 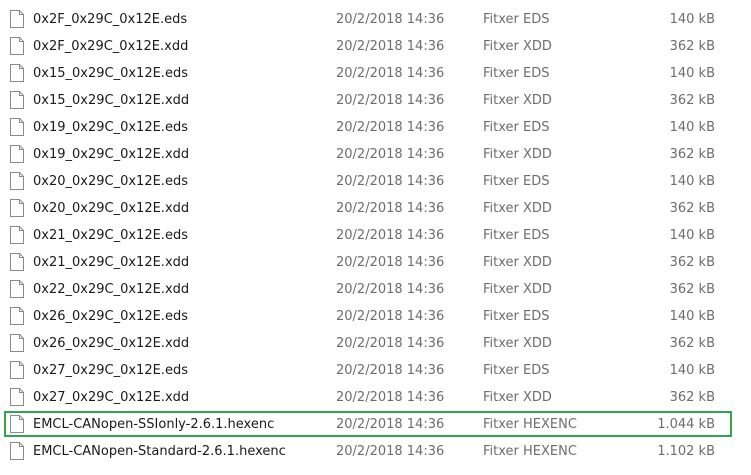 I want to click on file-name: 0x26_0x29C_0x12E.eds, so click(x=110, y=316).